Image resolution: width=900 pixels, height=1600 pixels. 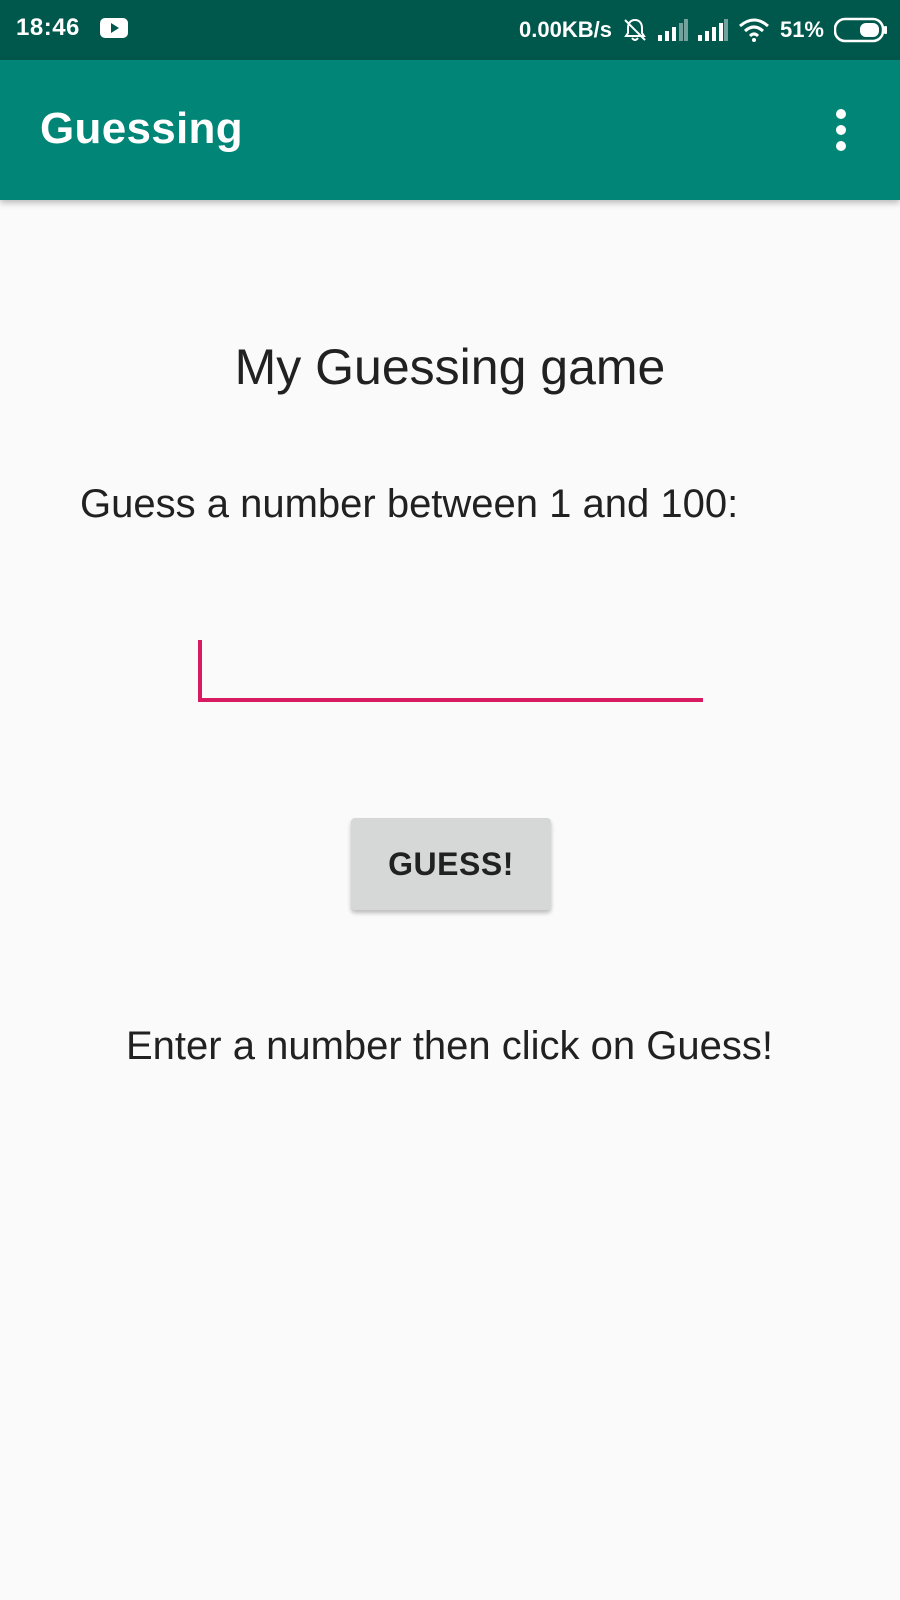 What do you see at coordinates (565, 29) in the screenshot?
I see `net-speed: 0.00KB/s` at bounding box center [565, 29].